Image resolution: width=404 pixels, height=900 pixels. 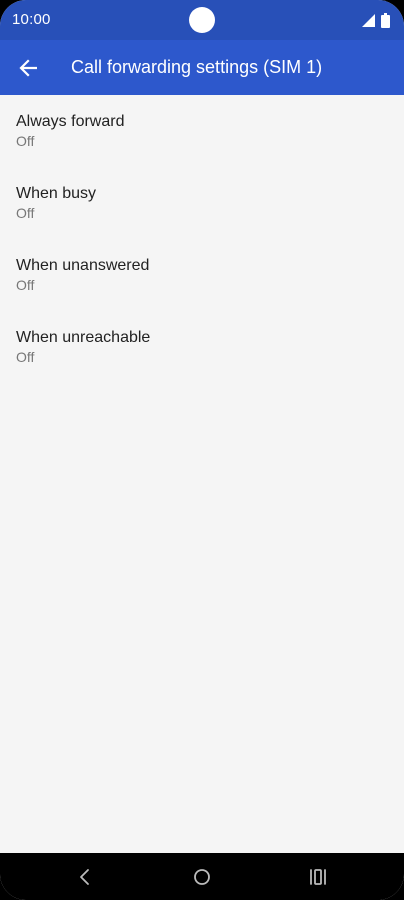 I want to click on page-title: Call forwarding settings (SIM 1), so click(x=197, y=67).